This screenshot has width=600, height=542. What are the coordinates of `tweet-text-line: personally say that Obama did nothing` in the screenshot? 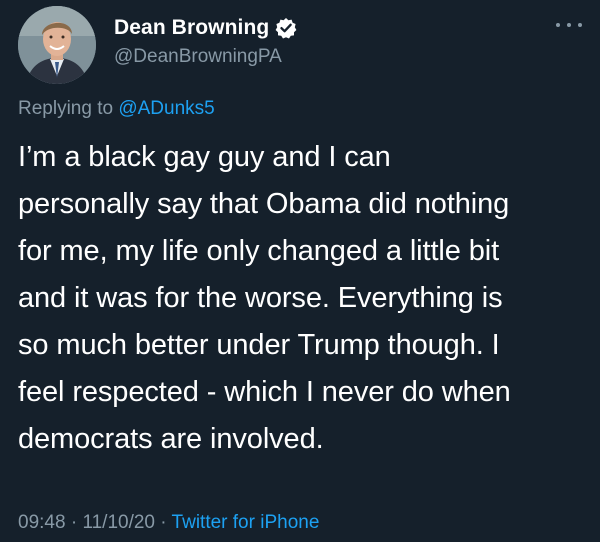 It's located at (264, 204).